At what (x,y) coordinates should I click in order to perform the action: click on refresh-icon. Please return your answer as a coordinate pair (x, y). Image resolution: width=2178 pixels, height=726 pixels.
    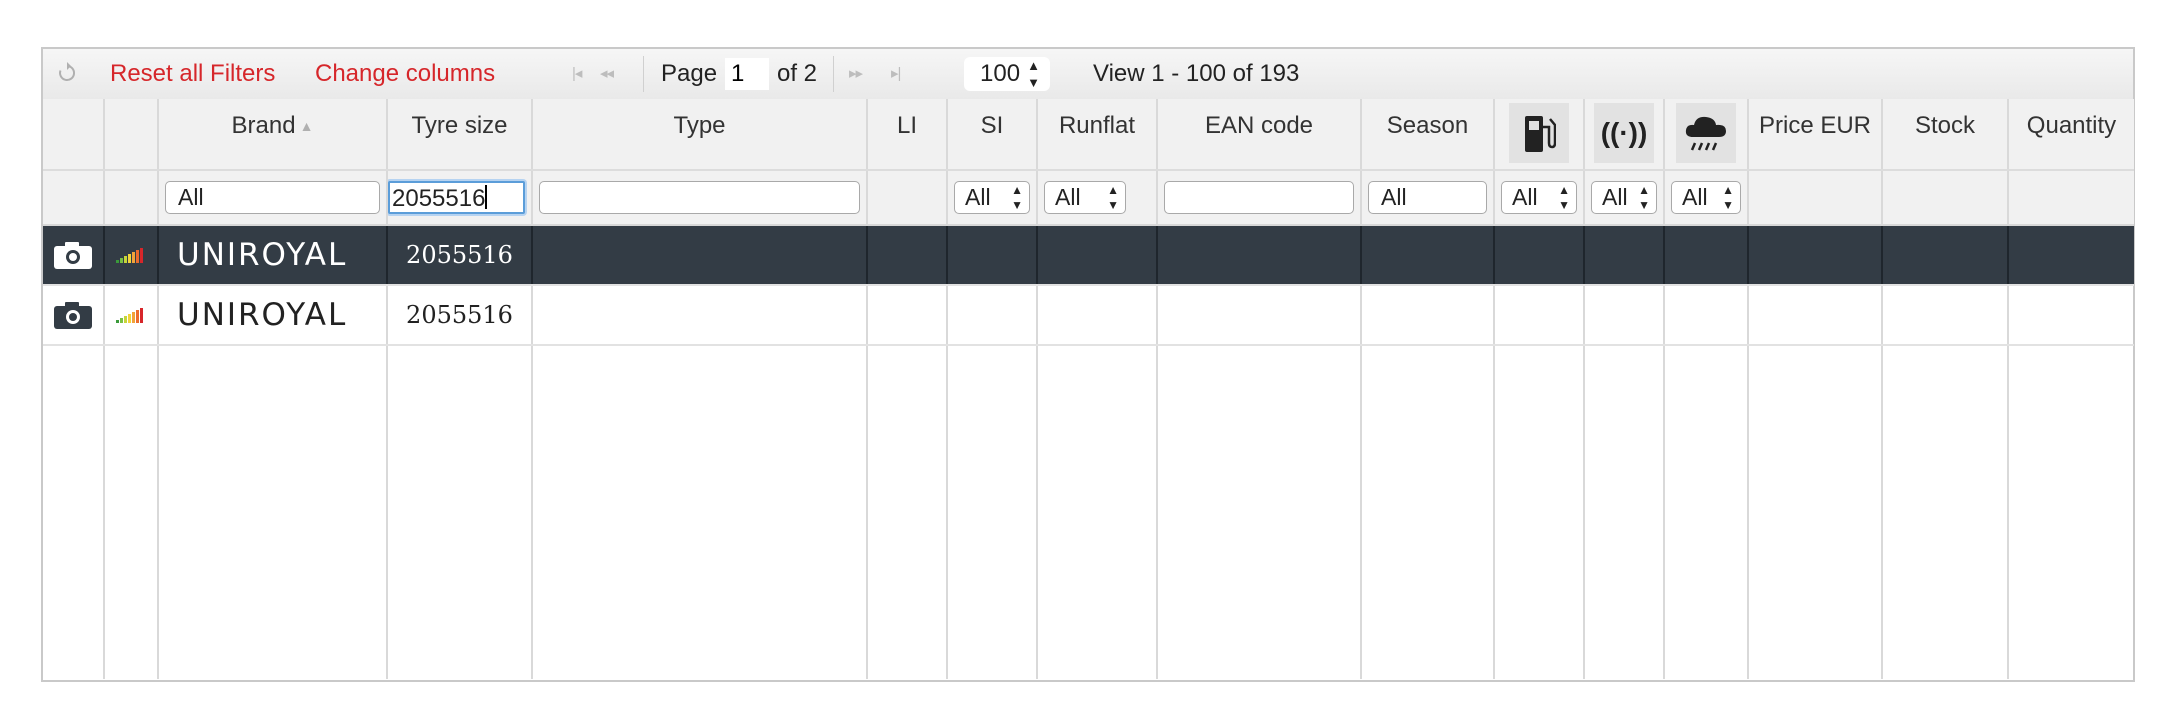
    Looking at the image, I should click on (67, 74).